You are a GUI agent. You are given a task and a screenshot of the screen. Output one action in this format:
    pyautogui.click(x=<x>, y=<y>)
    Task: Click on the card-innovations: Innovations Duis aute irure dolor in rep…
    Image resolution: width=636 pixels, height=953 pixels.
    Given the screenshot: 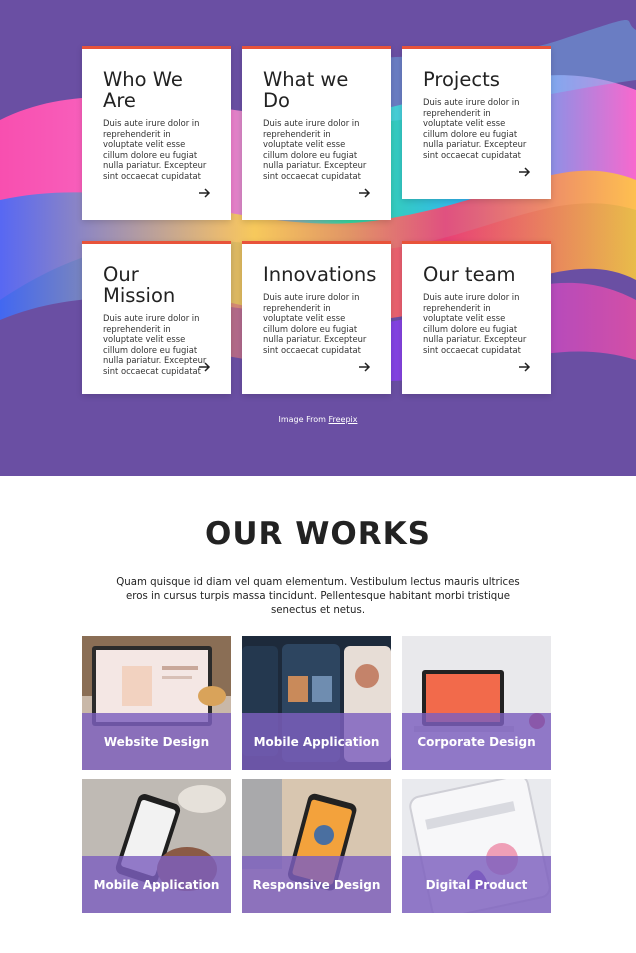 What is the action you would take?
    pyautogui.click(x=316, y=317)
    